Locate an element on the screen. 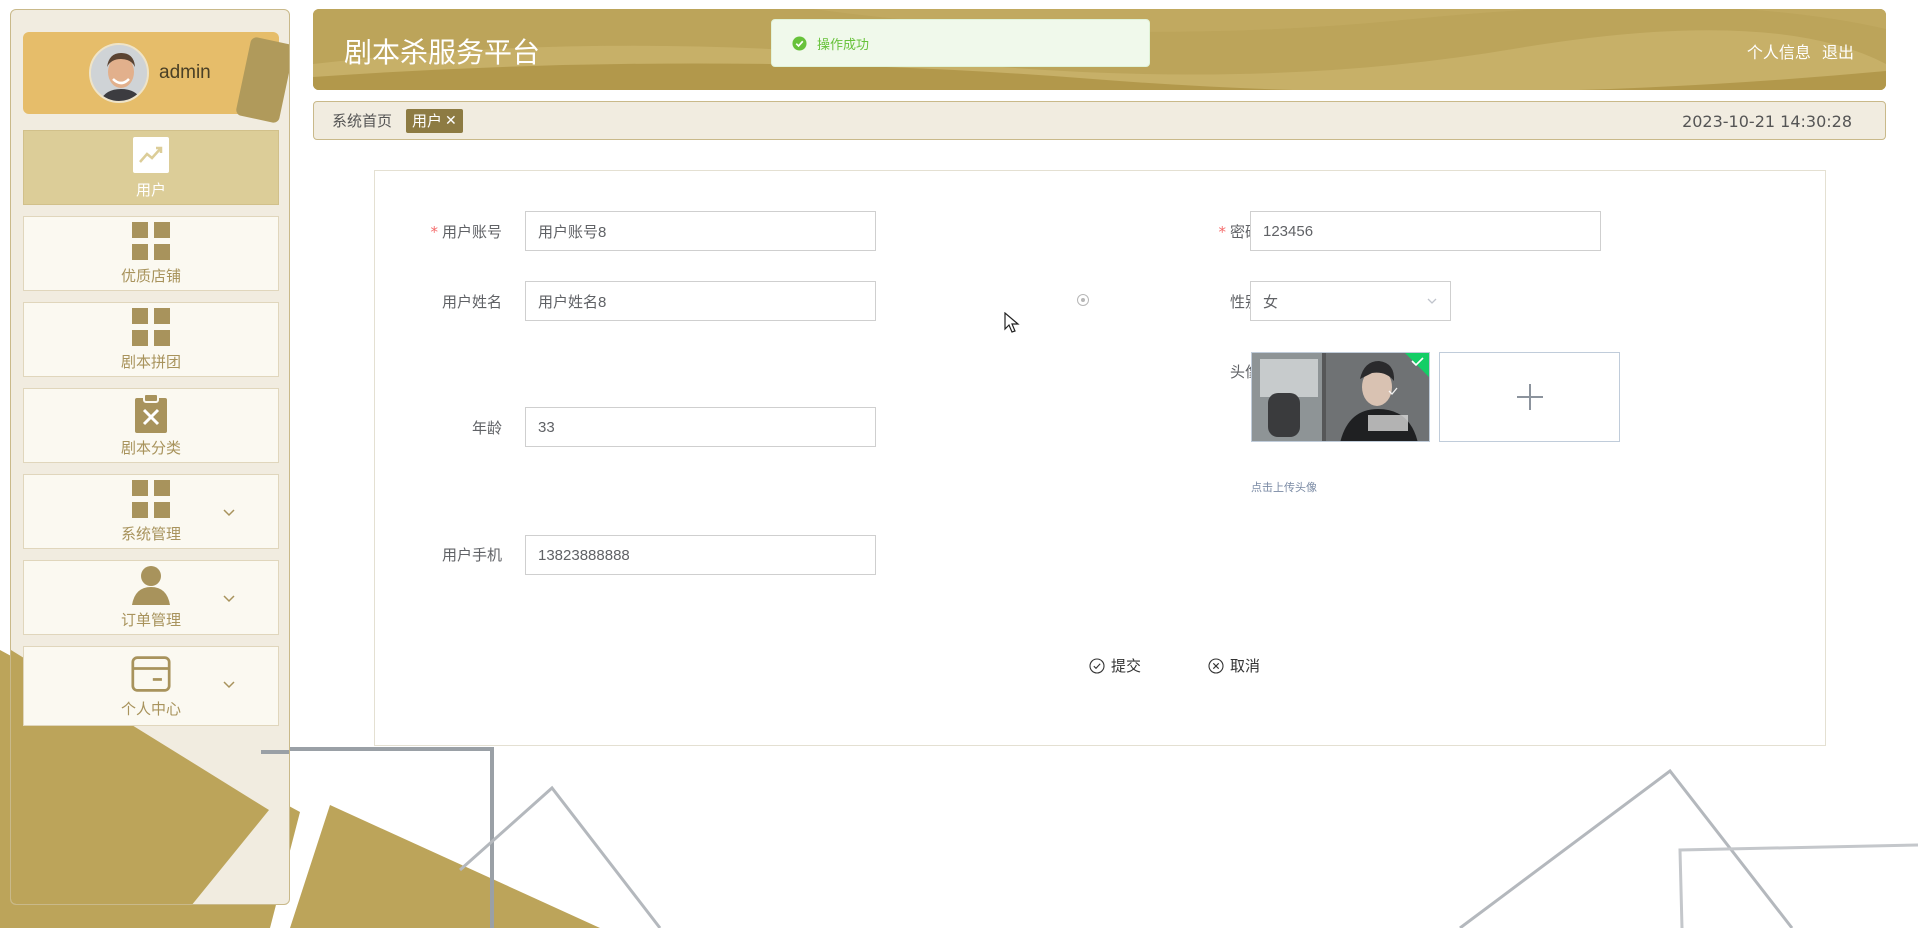 The height and width of the screenshot is (928, 1918). success-toast: 操作成功 is located at coordinates (960, 43).